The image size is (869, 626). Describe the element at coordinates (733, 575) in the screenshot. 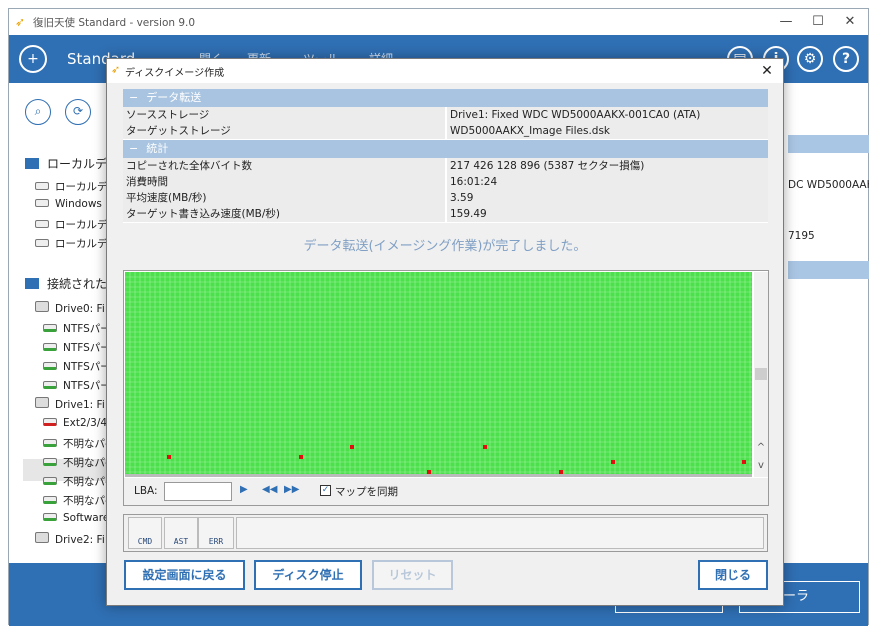

I see `close-dialog-button: 閉じる` at that location.